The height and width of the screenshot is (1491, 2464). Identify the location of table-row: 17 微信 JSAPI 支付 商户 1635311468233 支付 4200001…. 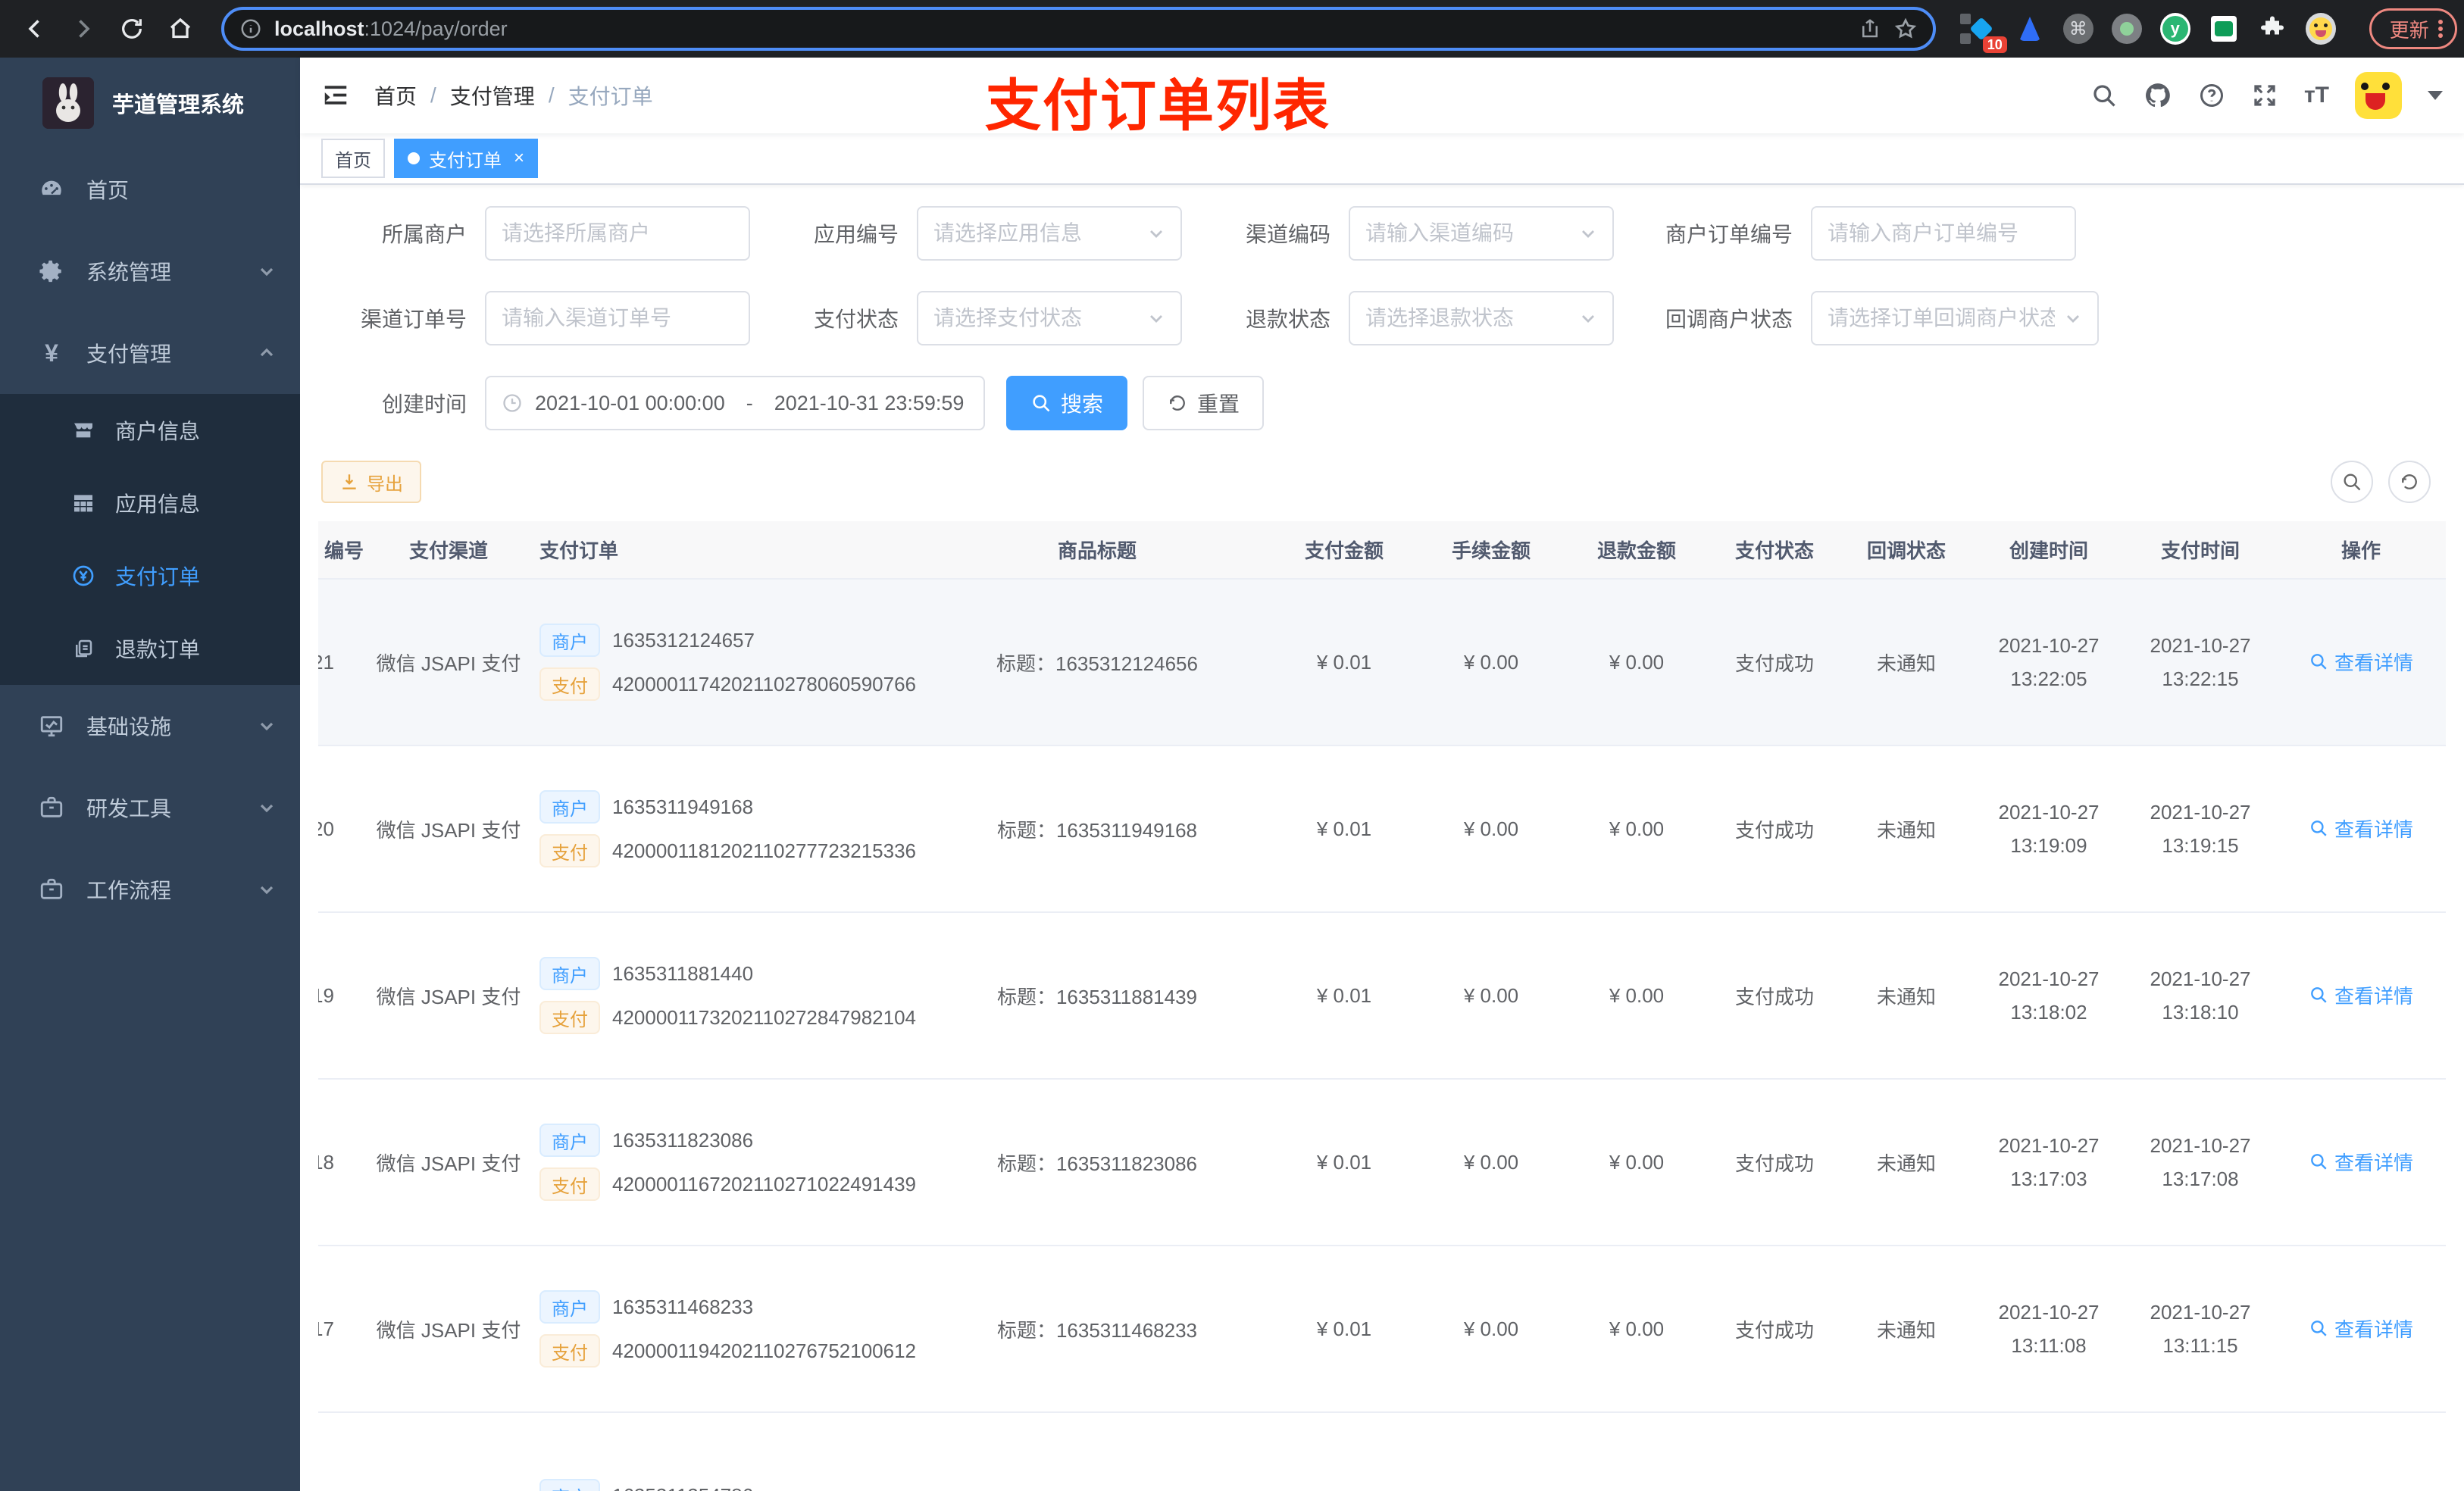
(1382, 1329).